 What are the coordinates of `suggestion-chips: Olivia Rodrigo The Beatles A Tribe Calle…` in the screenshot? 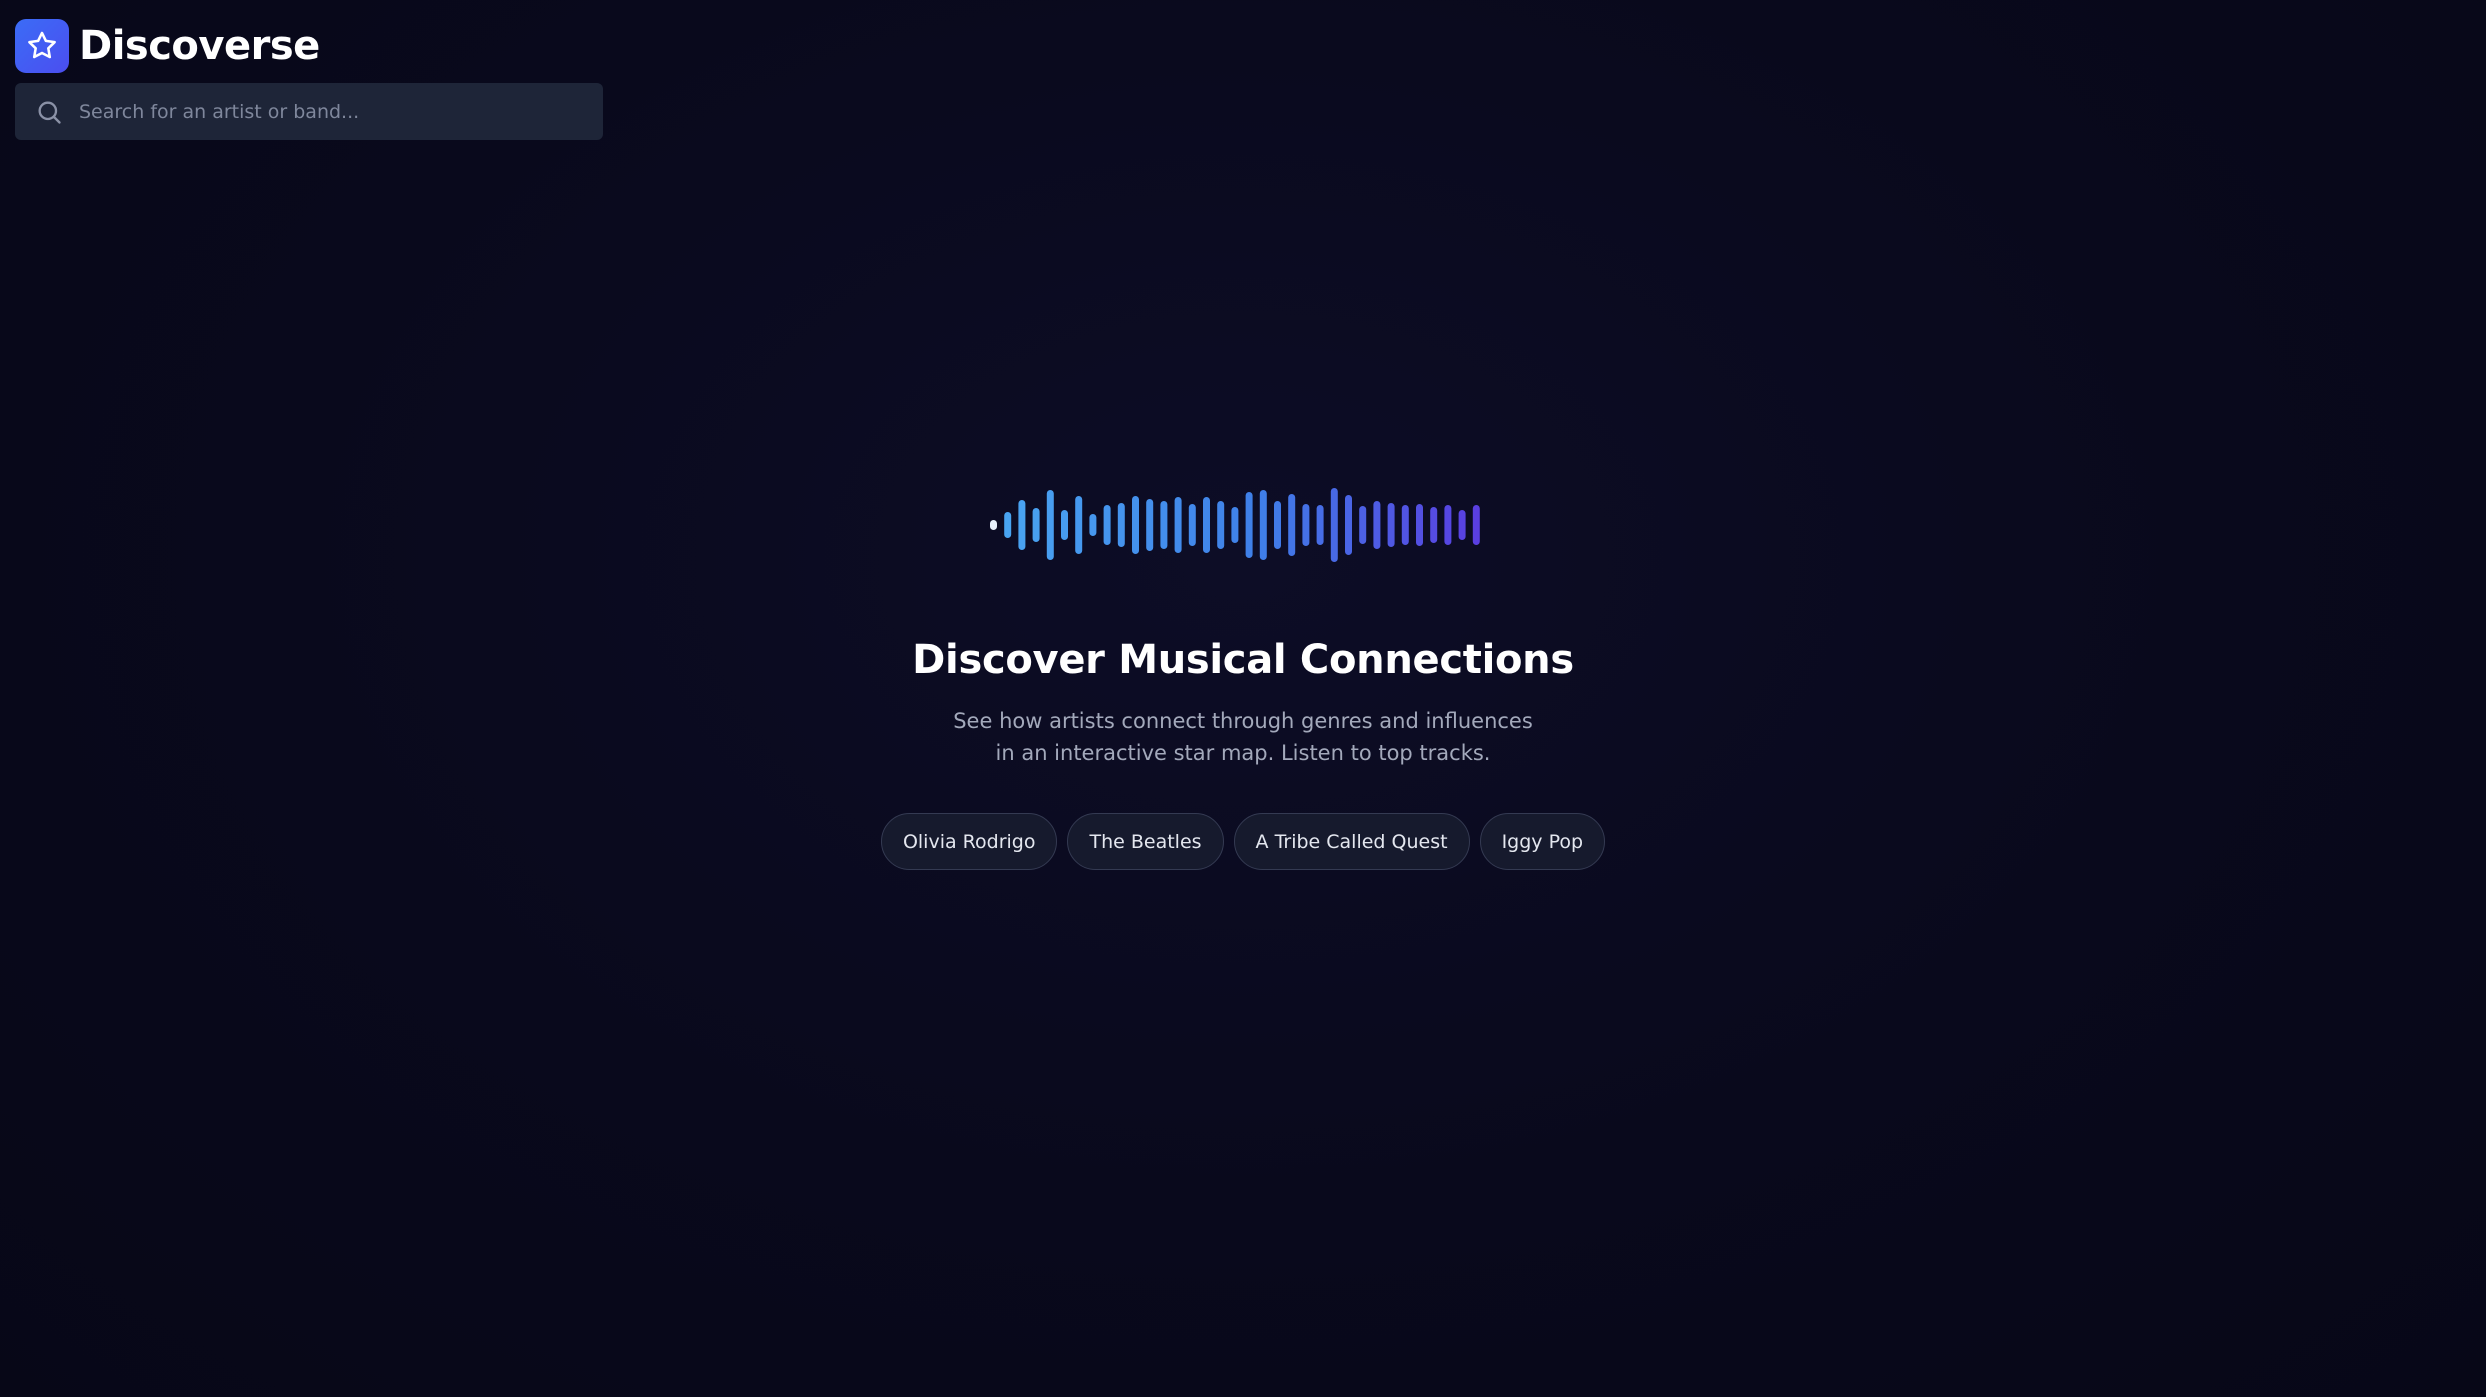 It's located at (1243, 841).